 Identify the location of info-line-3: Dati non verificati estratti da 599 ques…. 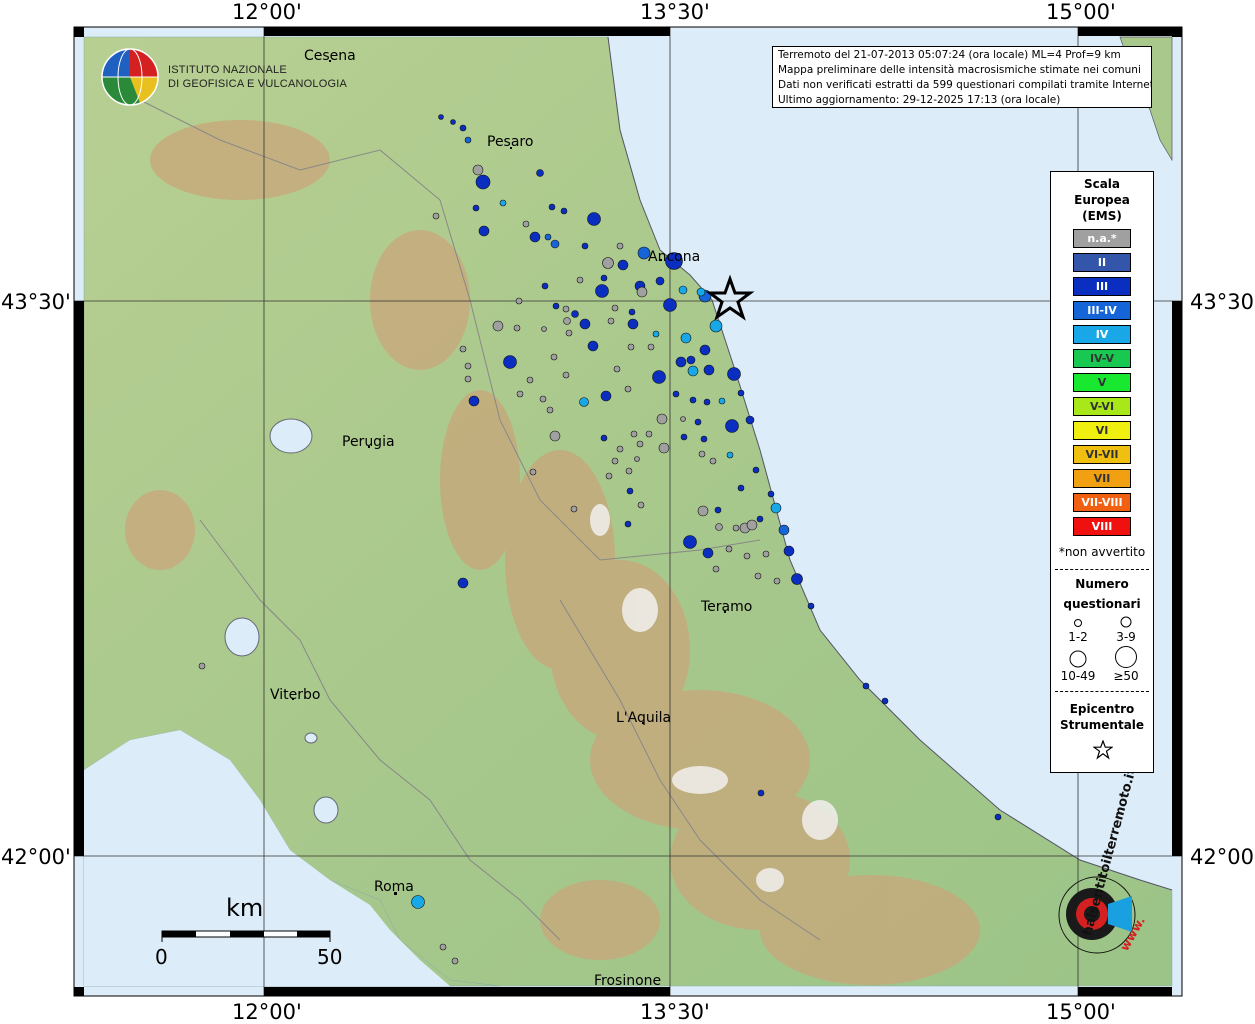
(964, 85).